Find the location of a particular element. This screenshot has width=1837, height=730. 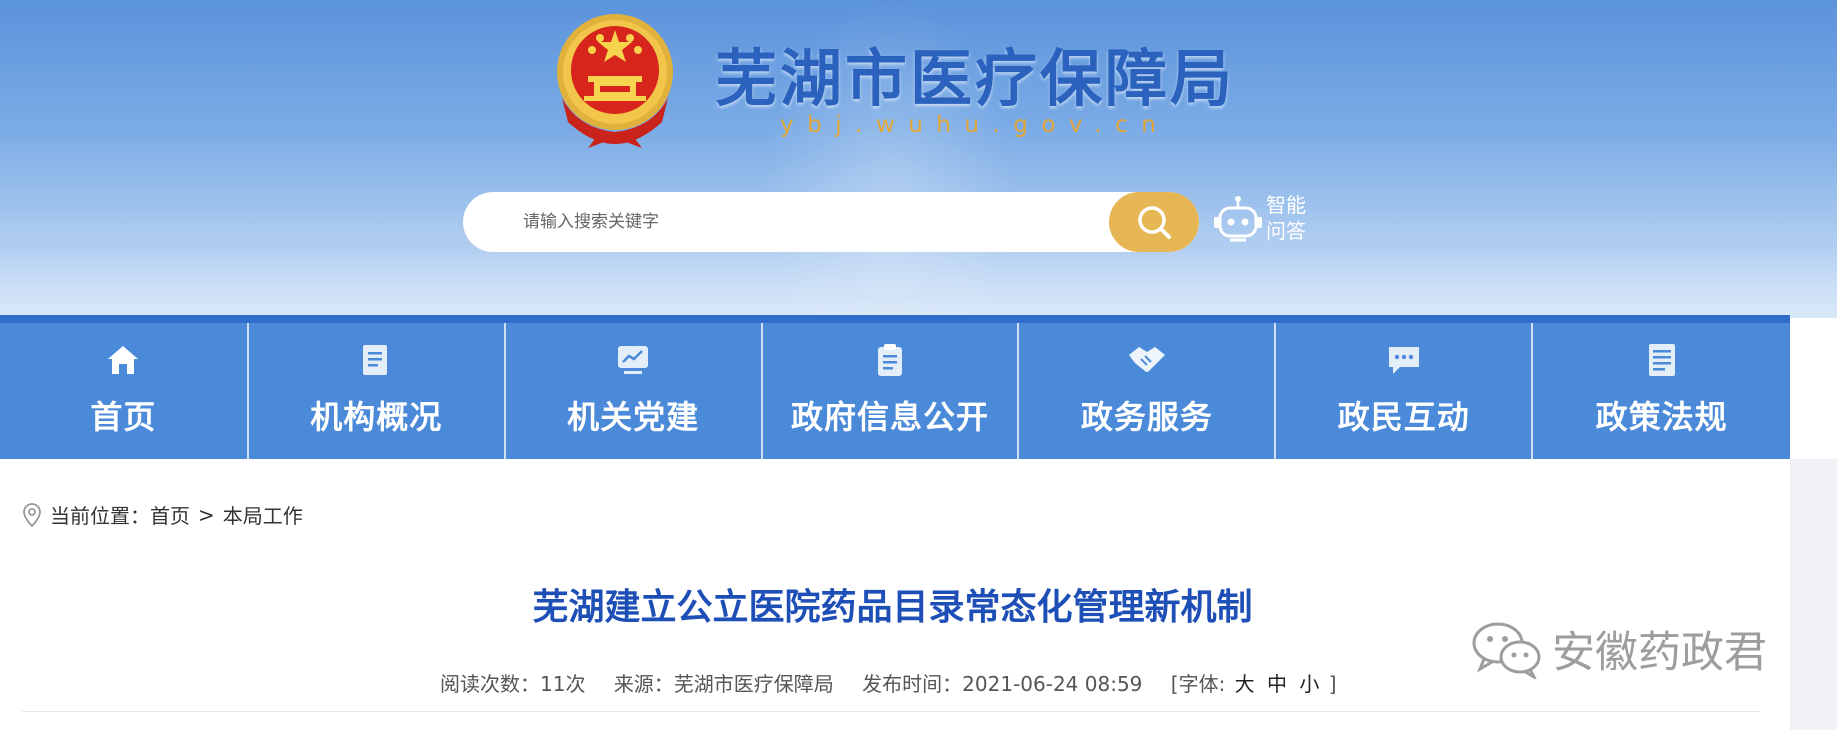

font-size-medium: 中 is located at coordinates (1277, 684).